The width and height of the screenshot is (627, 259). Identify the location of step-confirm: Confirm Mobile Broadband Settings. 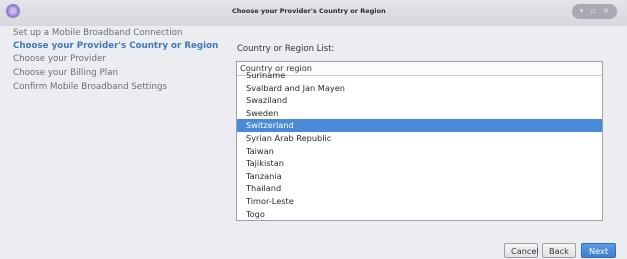
(90, 87).